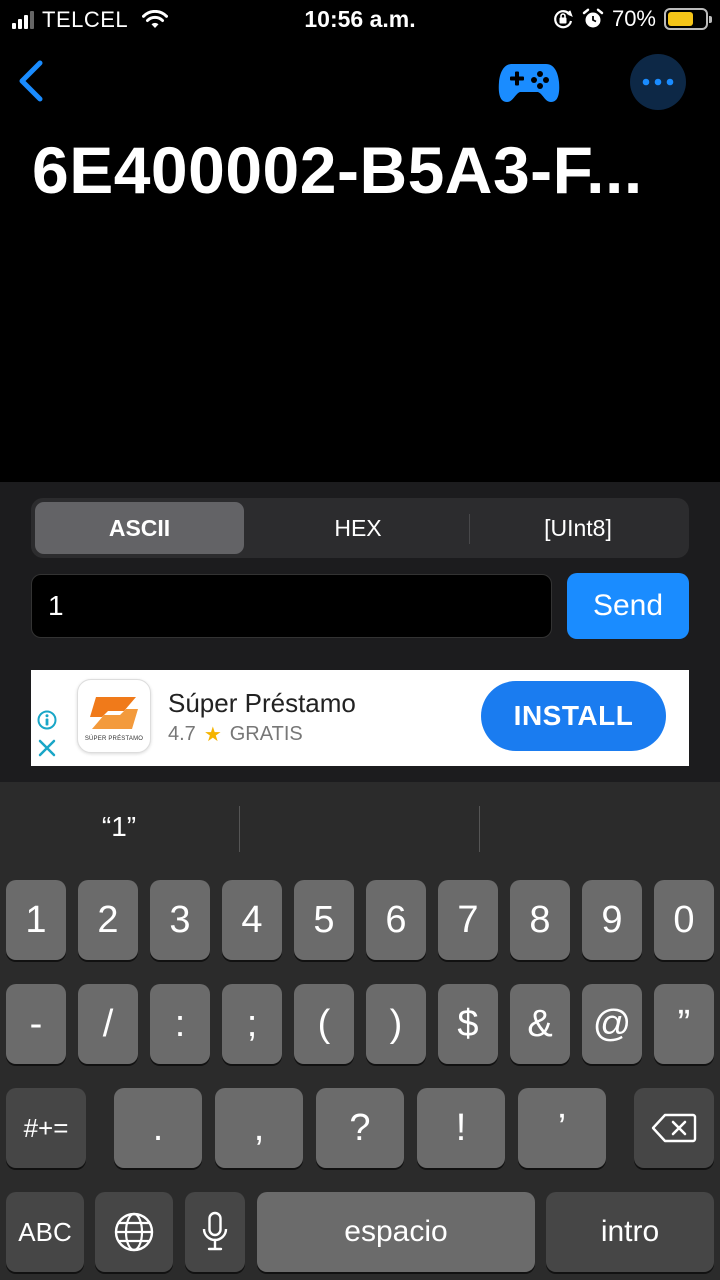 The width and height of the screenshot is (720, 1280). What do you see at coordinates (252, 1024) in the screenshot?
I see `key-semicolon: ;` at bounding box center [252, 1024].